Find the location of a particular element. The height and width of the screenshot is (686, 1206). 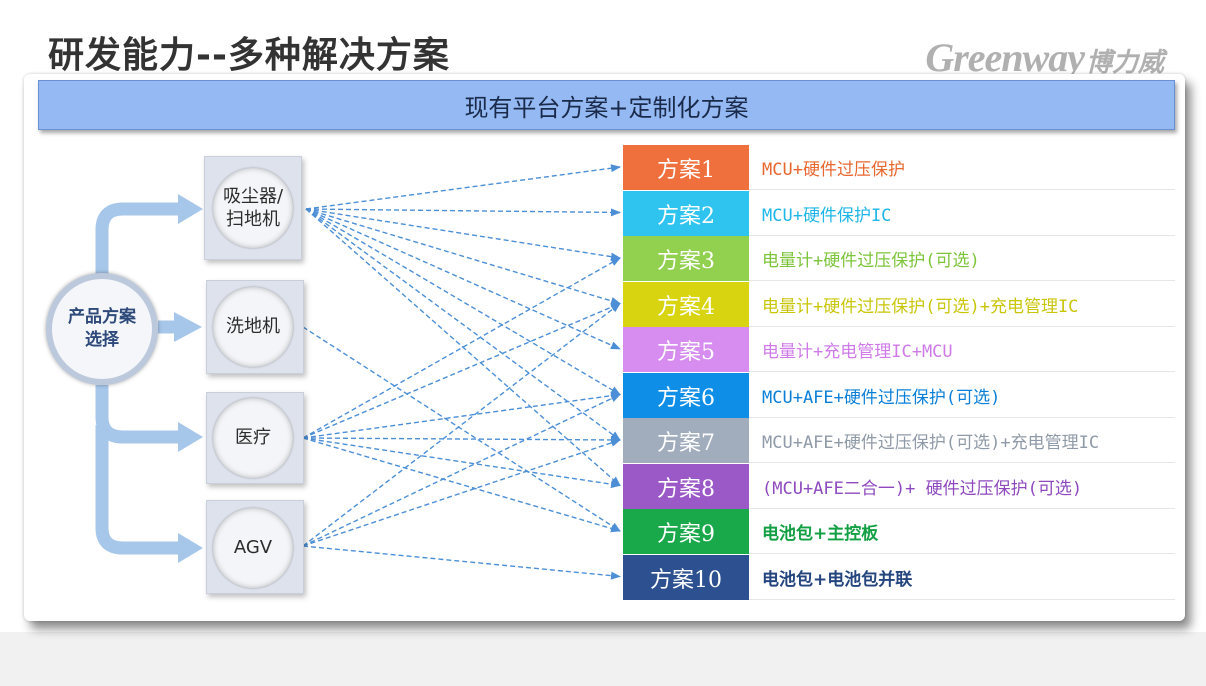

scheme-label-10: 方案10 is located at coordinates (686, 577).